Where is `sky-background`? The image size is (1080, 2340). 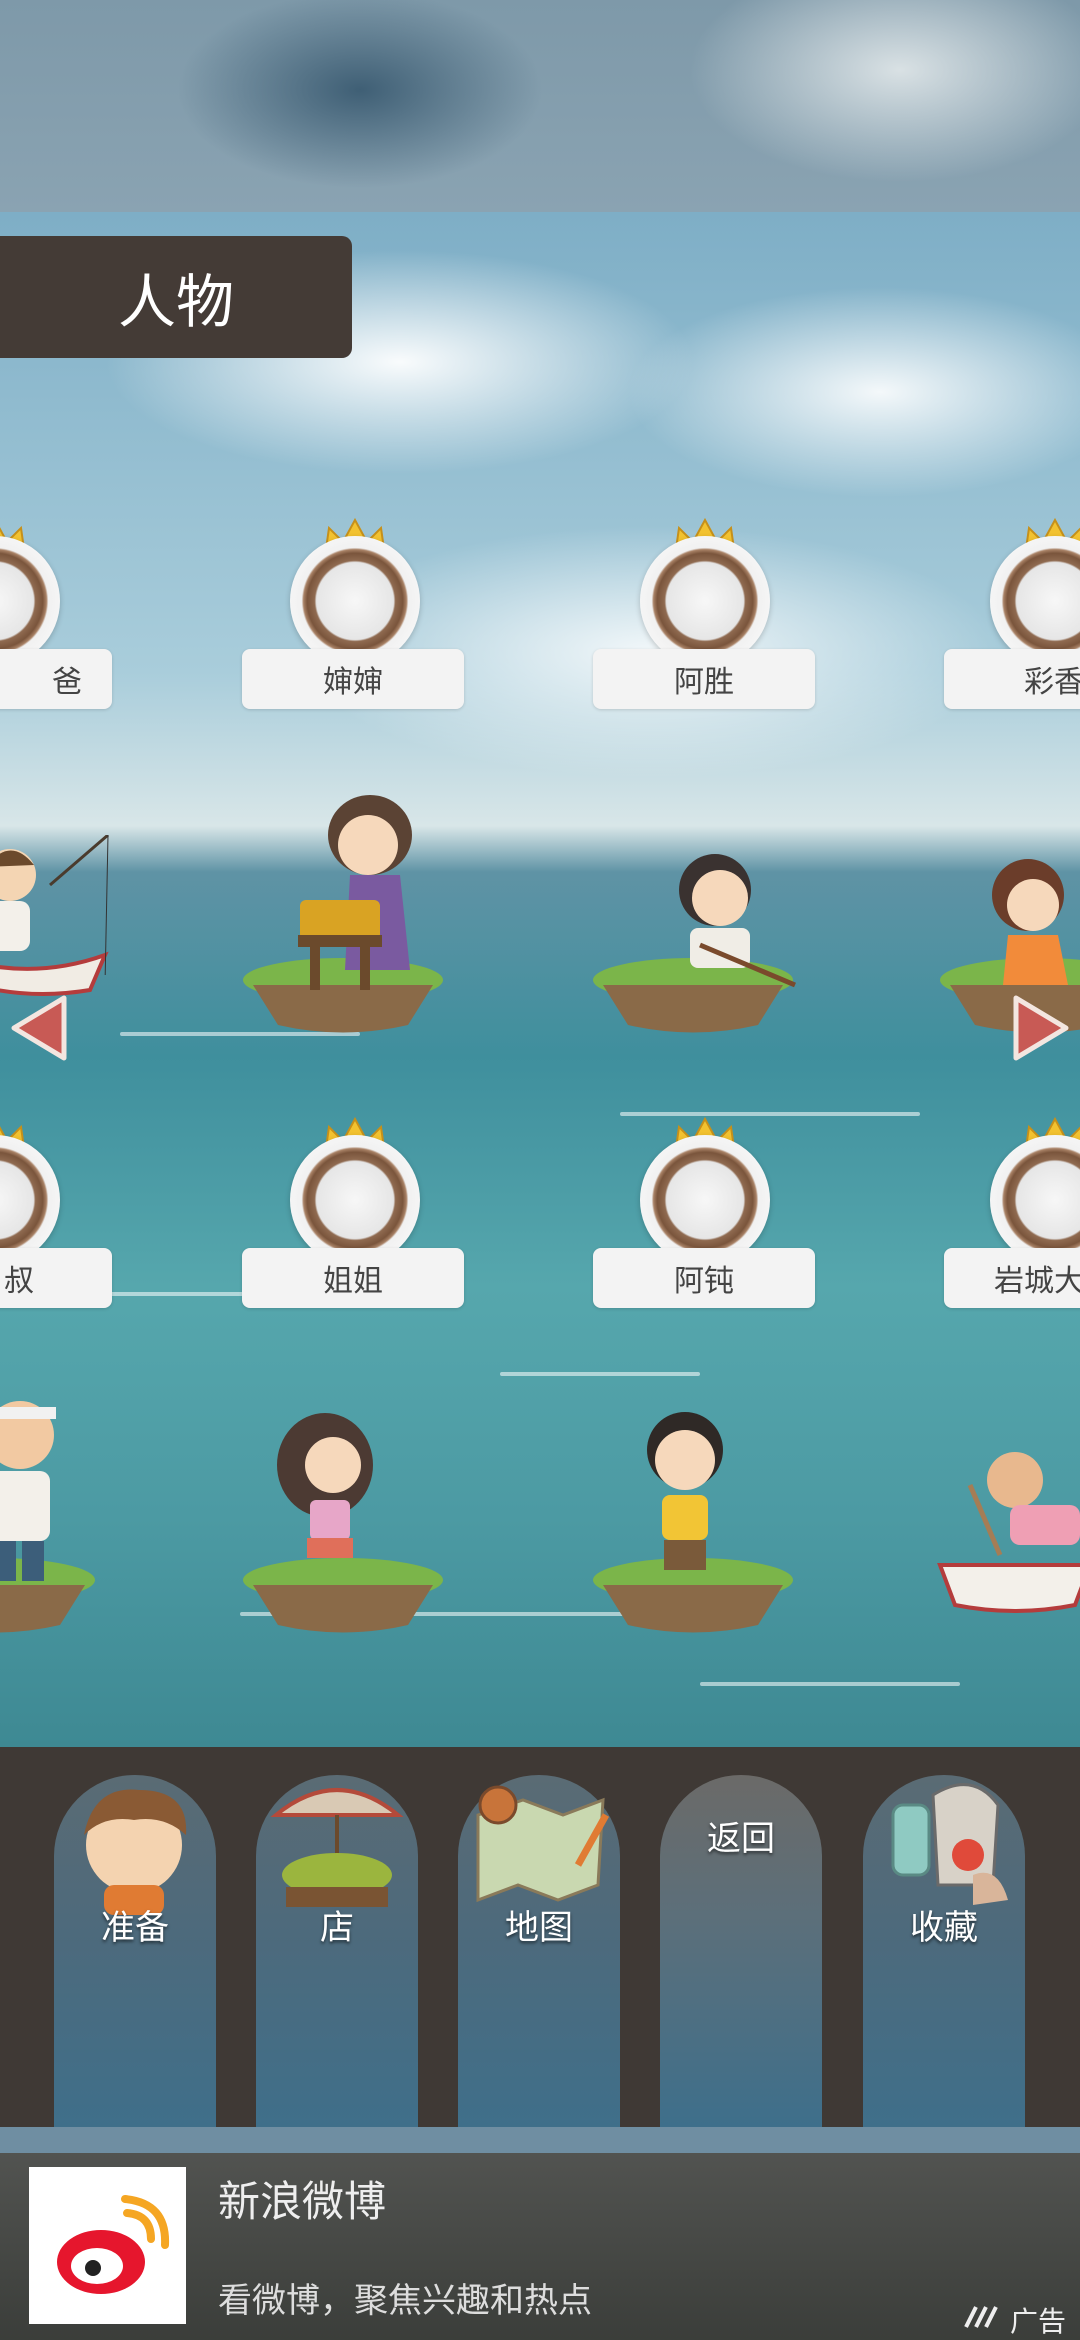
sky-background is located at coordinates (540, 106).